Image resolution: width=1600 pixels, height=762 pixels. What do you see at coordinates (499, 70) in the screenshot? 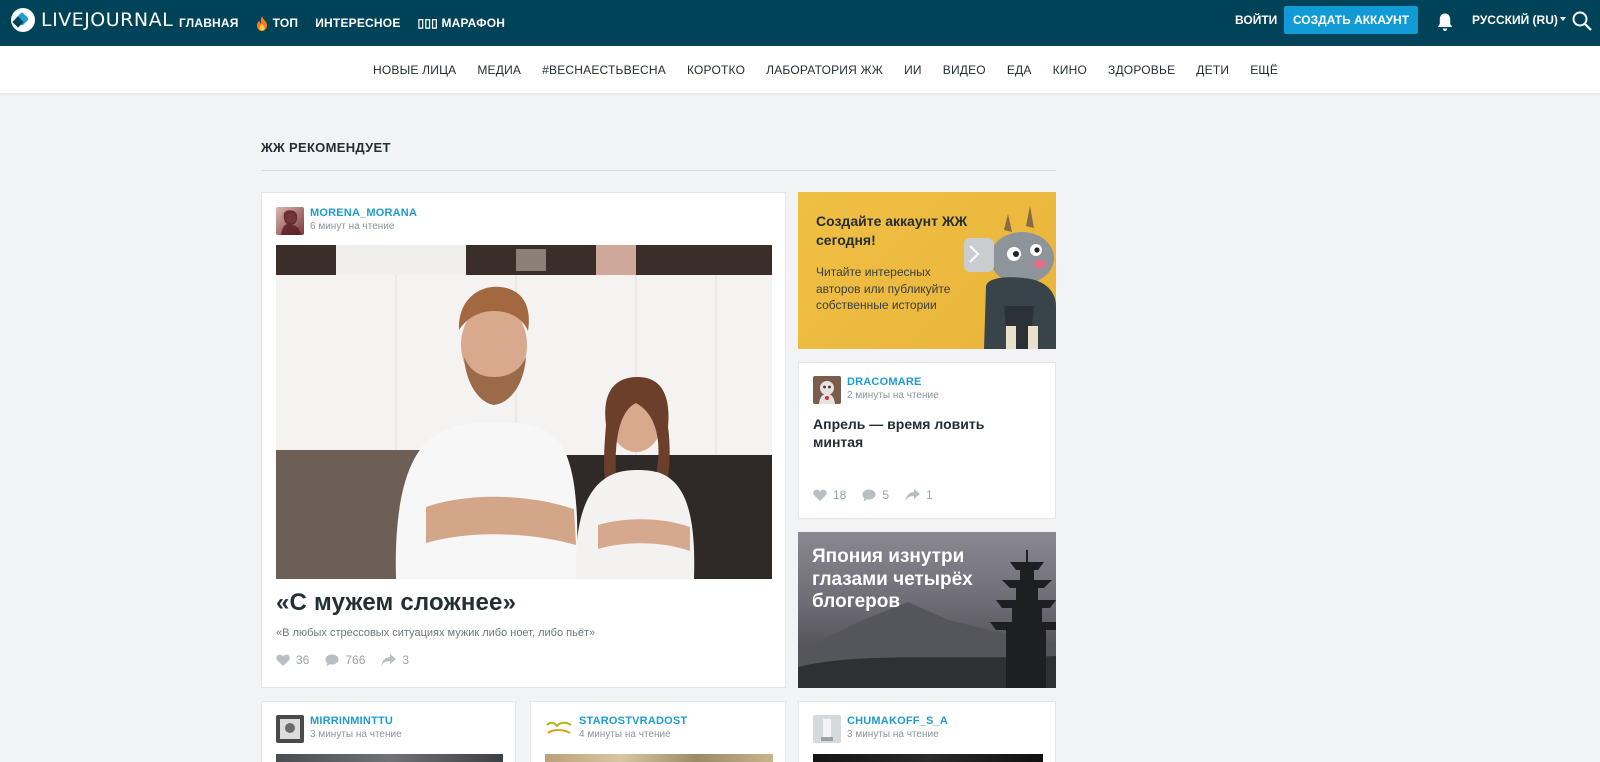
I see `category-media: МЕДИА` at bounding box center [499, 70].